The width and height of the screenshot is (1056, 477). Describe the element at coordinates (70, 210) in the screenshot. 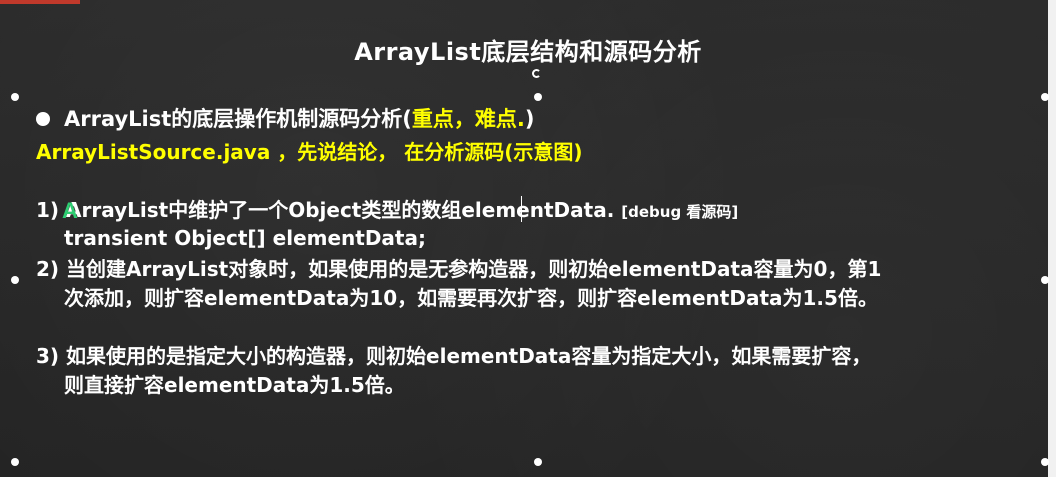

I see `cursor-marker-icon: A` at that location.